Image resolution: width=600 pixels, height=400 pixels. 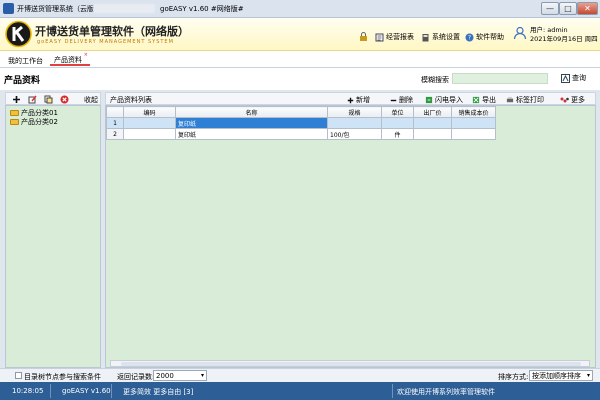 I want to click on sort-select: 按添加顺序排序 ▾, so click(x=561, y=375).